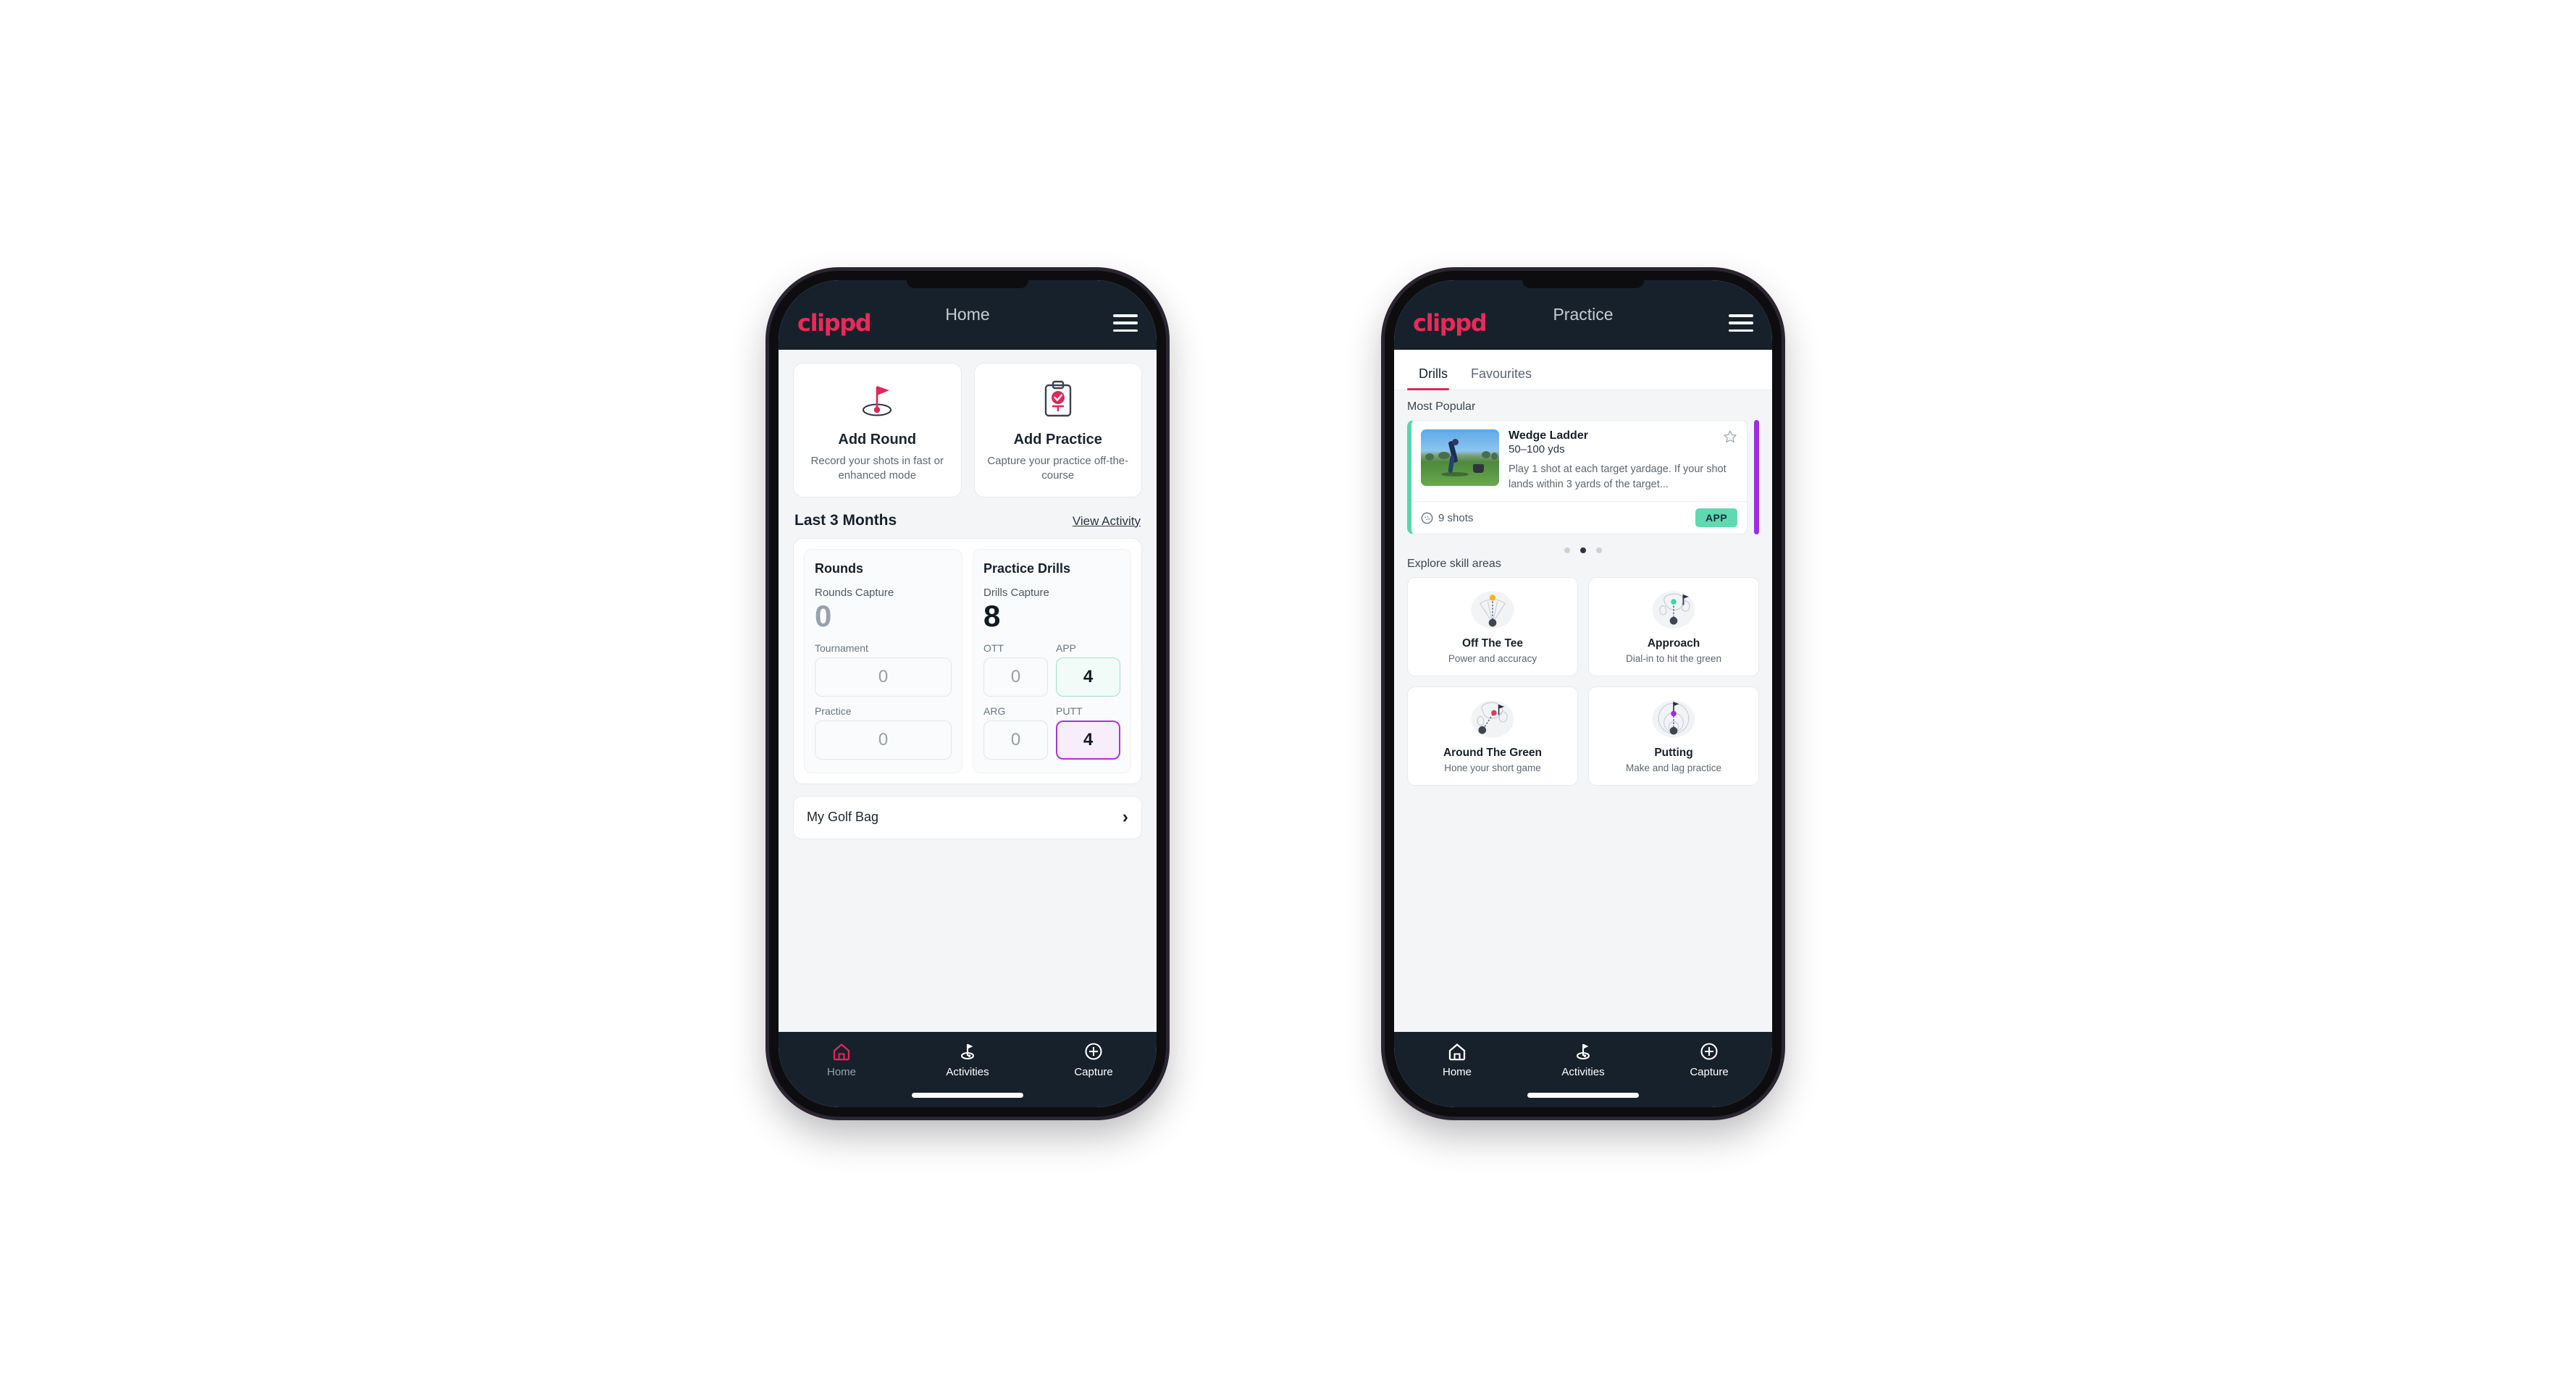 The width and height of the screenshot is (2576, 1386). I want to click on most-popular-heading: Most Popular, so click(1441, 406).